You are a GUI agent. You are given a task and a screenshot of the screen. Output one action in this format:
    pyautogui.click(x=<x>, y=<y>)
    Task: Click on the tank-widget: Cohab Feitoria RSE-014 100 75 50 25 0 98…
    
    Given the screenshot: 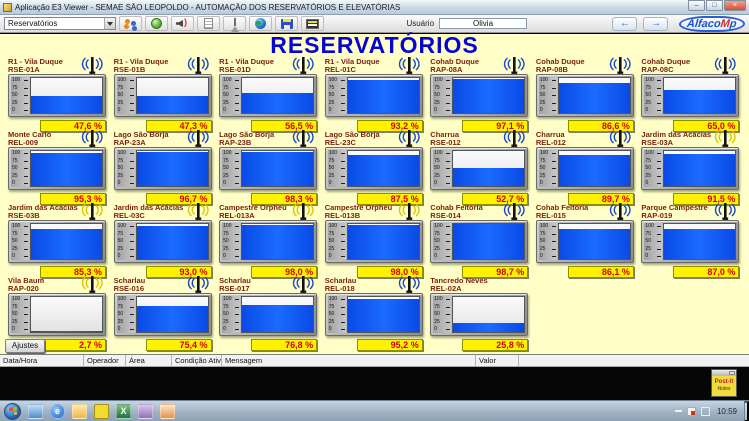 What is the action you would take?
    pyautogui.click(x=479, y=240)
    